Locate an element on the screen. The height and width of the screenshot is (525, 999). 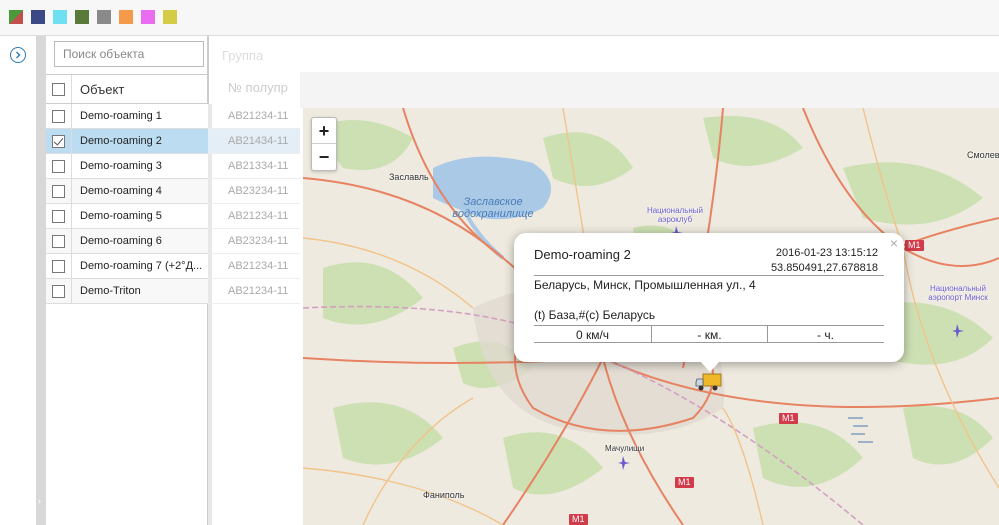
object-name: Demo-roaming 3 is located at coordinates (121, 166).